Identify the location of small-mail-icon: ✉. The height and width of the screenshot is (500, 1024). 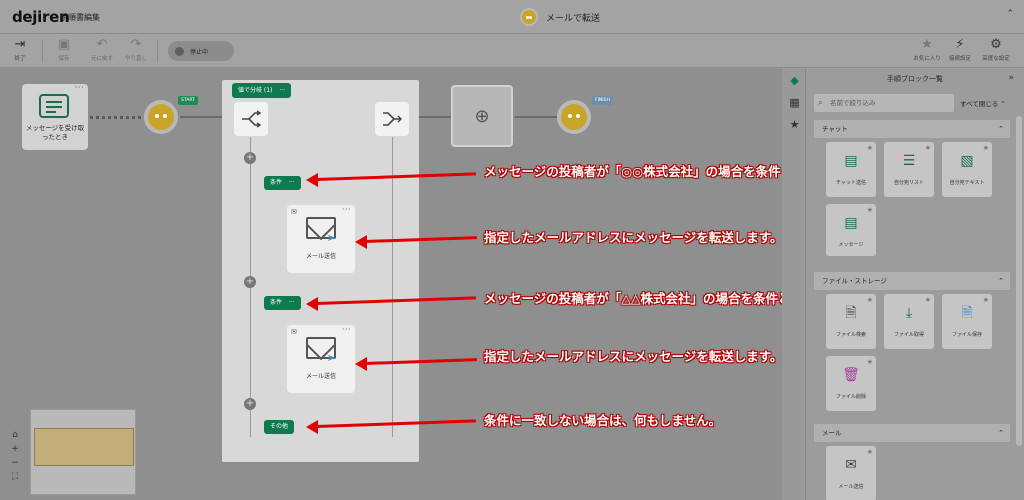
(294, 332).